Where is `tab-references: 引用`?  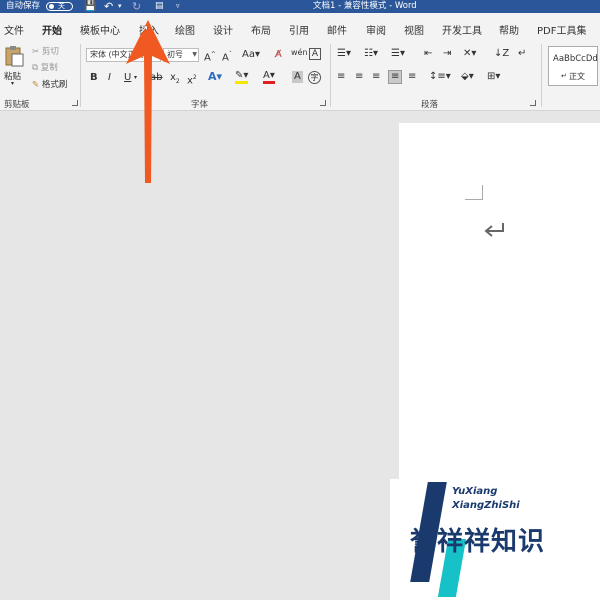
tab-references: 引用 is located at coordinates (299, 29).